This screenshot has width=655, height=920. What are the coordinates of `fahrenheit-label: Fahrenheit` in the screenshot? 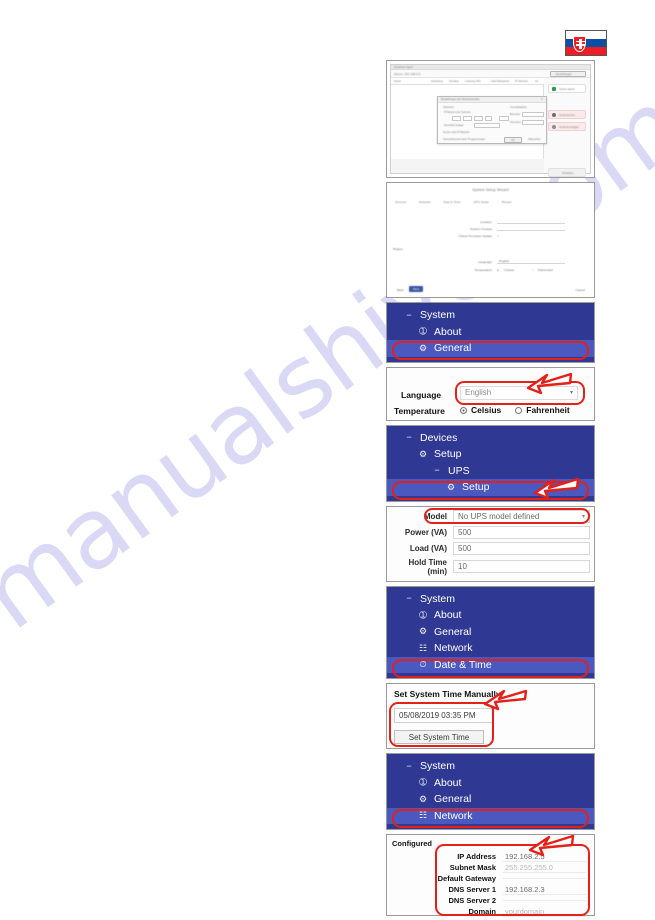 It's located at (548, 409).